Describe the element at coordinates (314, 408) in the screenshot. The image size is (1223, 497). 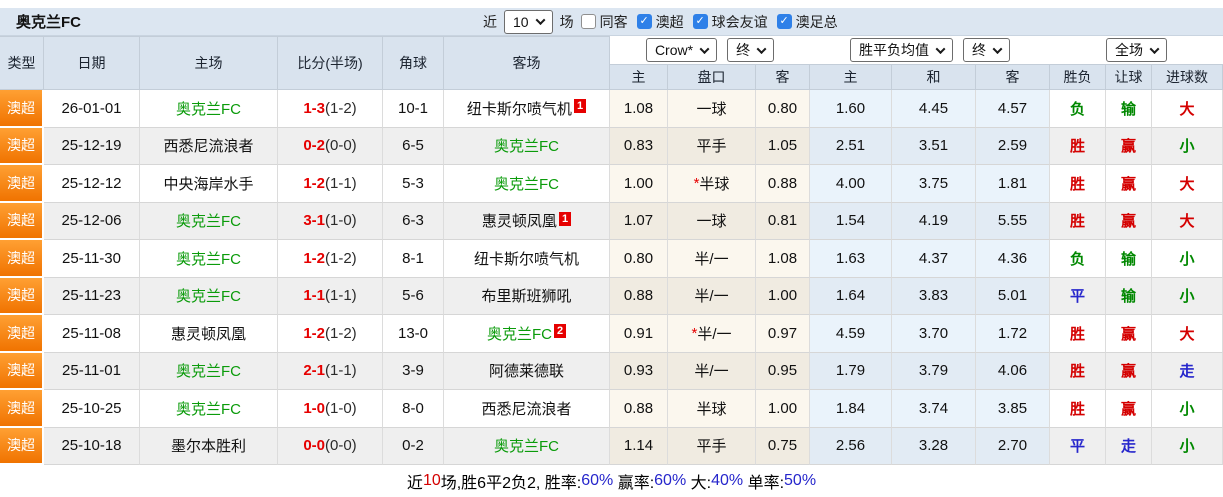
I see `full-time-score: 1-0` at that location.